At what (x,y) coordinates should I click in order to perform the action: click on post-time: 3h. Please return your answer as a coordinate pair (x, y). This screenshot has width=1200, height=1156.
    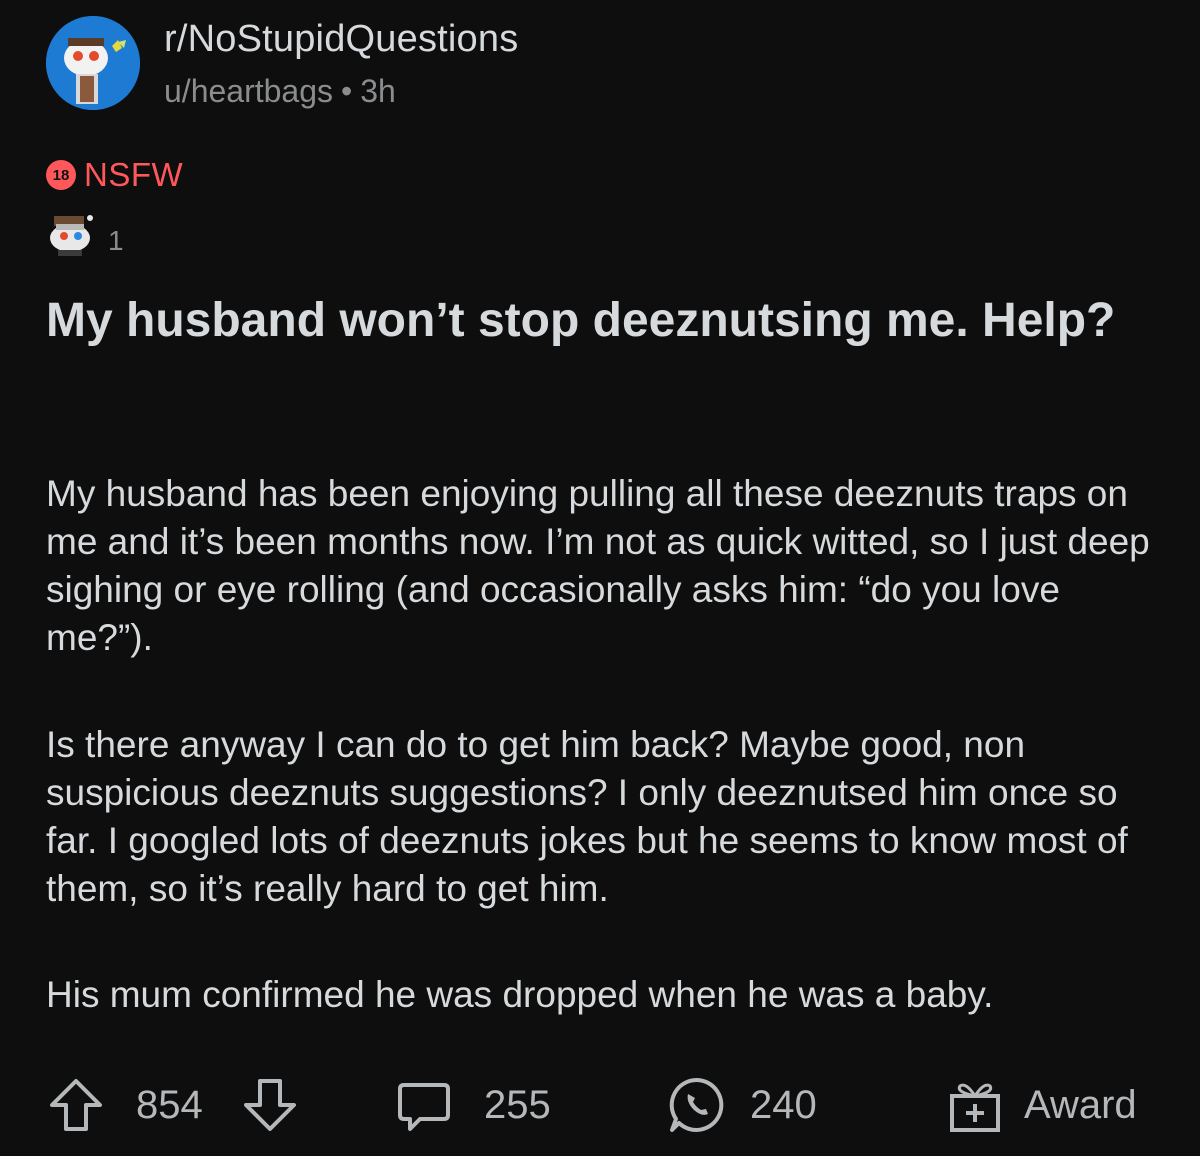
    Looking at the image, I should click on (378, 91).